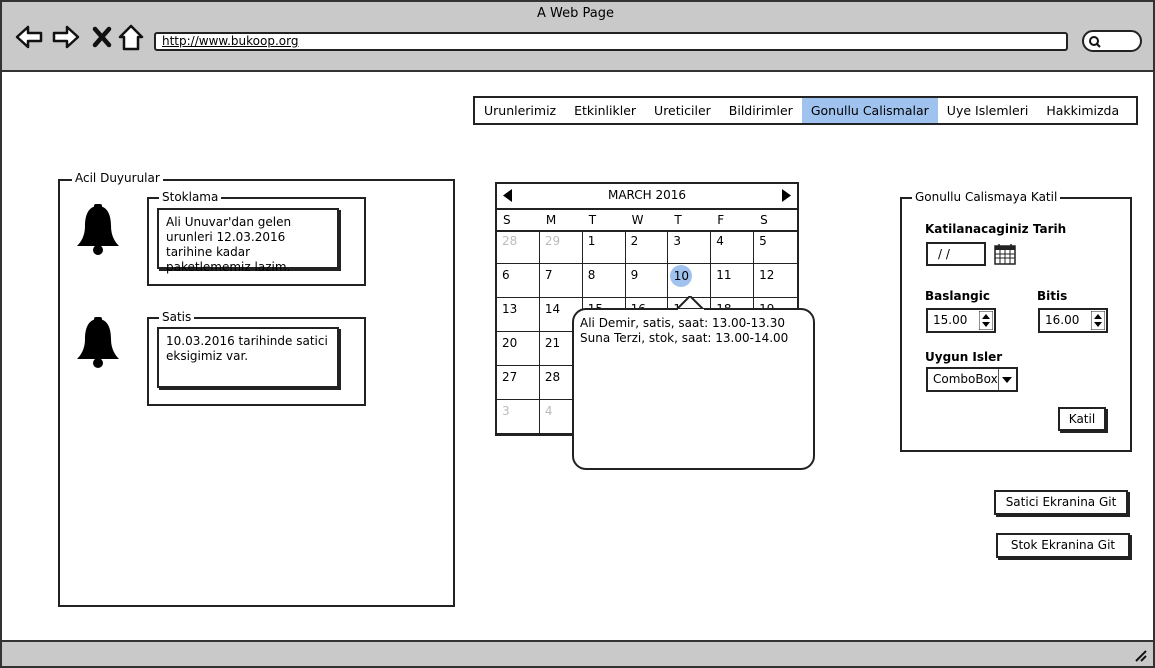  What do you see at coordinates (986, 197) in the screenshot?
I see `join-panel-title: Gonullu Calismaya Katil` at bounding box center [986, 197].